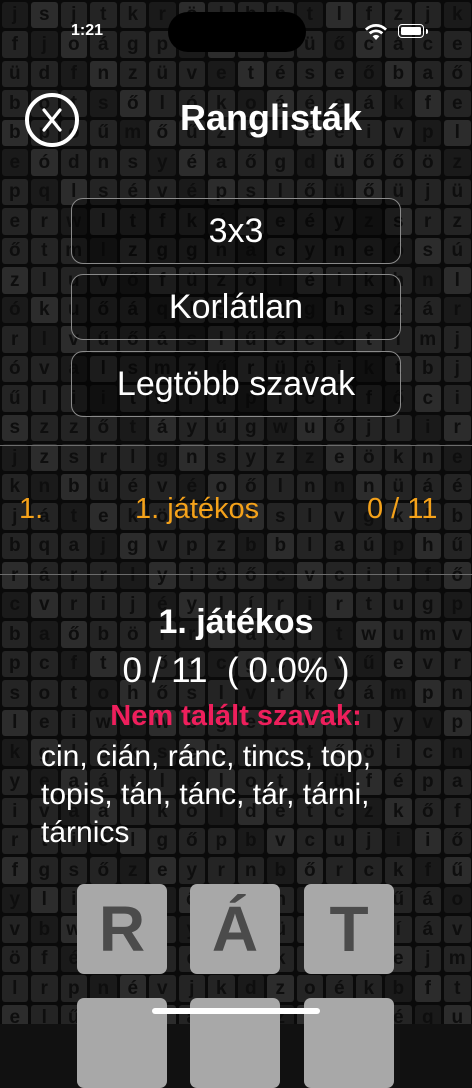 Image resolution: width=472 pixels, height=1088 pixels. I want to click on detail-player-name: 1. játékos, so click(236, 622).